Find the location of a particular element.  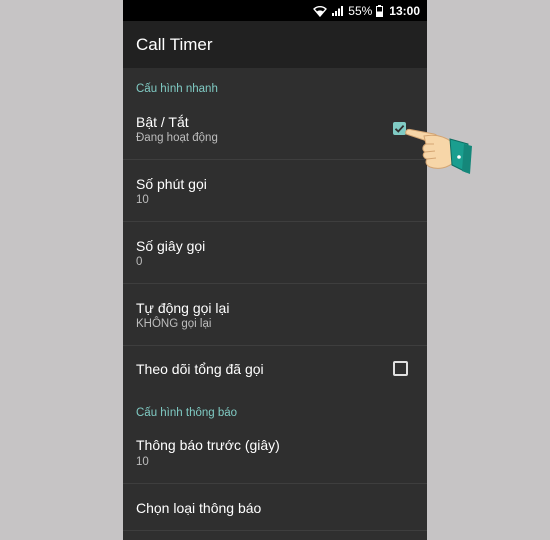

battery-percent: 55% is located at coordinates (360, 10).